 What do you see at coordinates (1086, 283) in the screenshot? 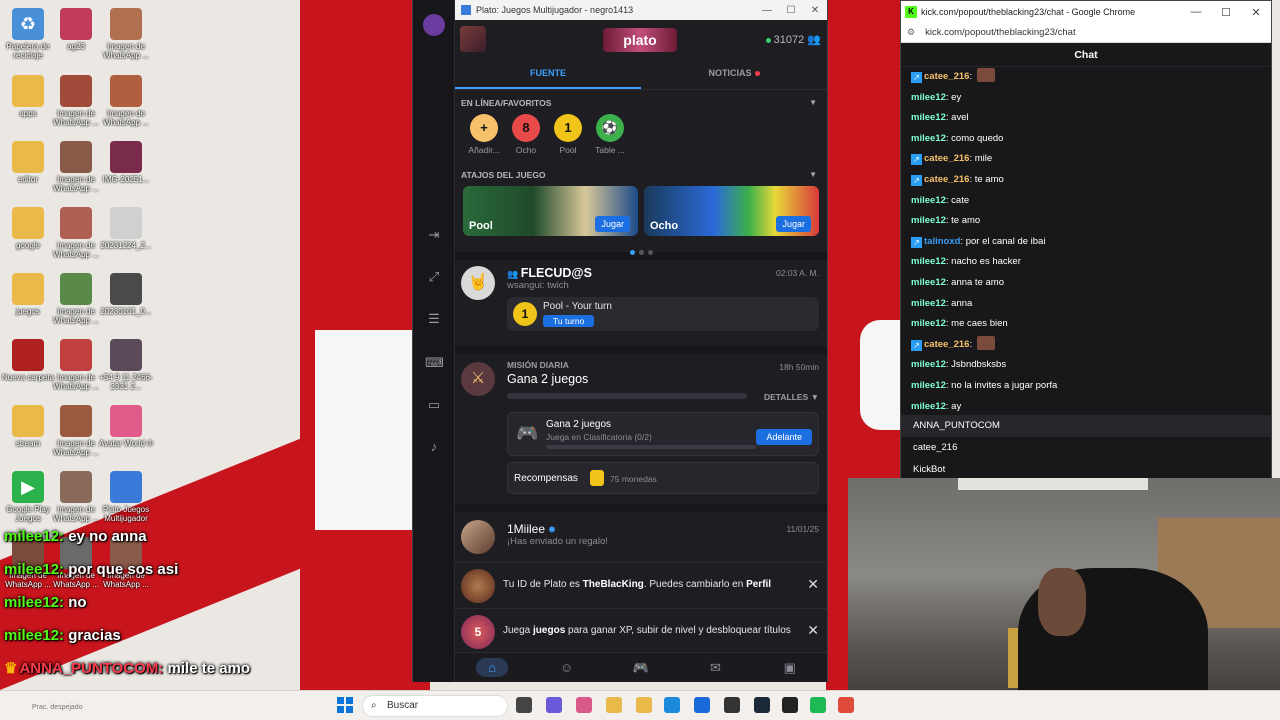
I see `chat-message: milee12: anna te amo` at bounding box center [1086, 283].